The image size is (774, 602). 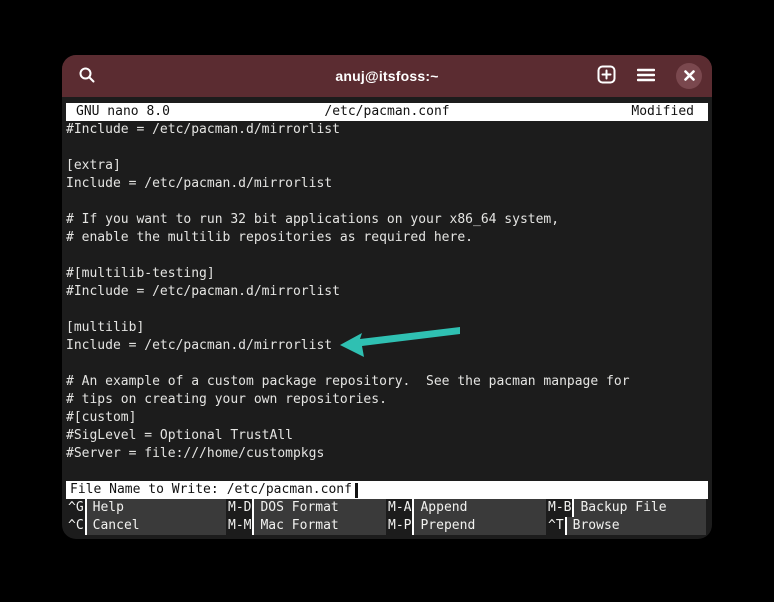 I want to click on shortcut-entry: ^T Browse, so click(x=626, y=526).